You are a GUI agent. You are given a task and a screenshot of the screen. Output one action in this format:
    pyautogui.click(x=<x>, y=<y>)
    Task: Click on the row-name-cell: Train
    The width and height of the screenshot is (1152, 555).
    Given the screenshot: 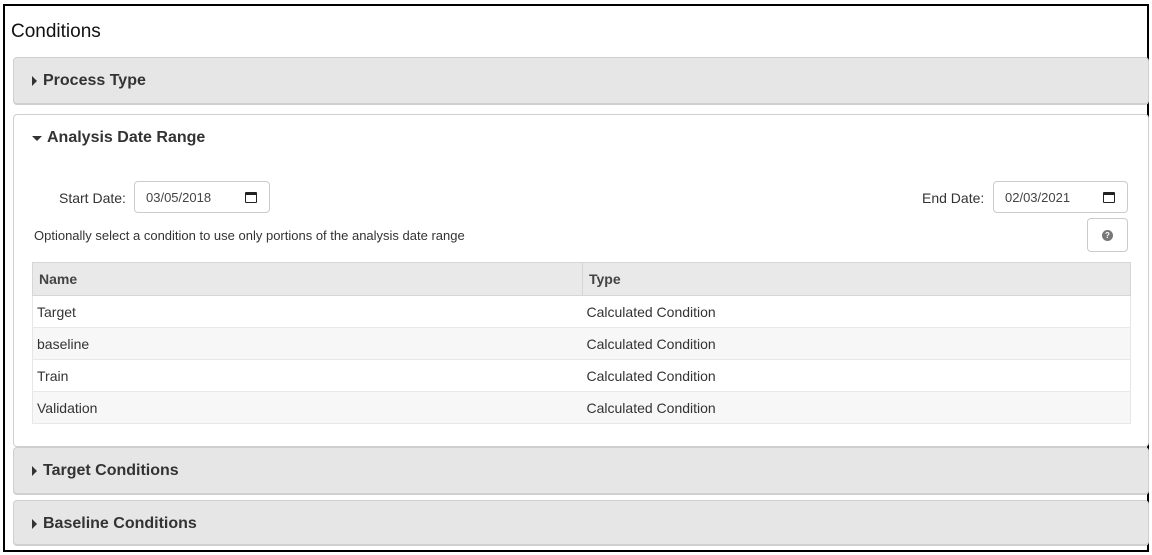 What is the action you would take?
    pyautogui.click(x=307, y=375)
    